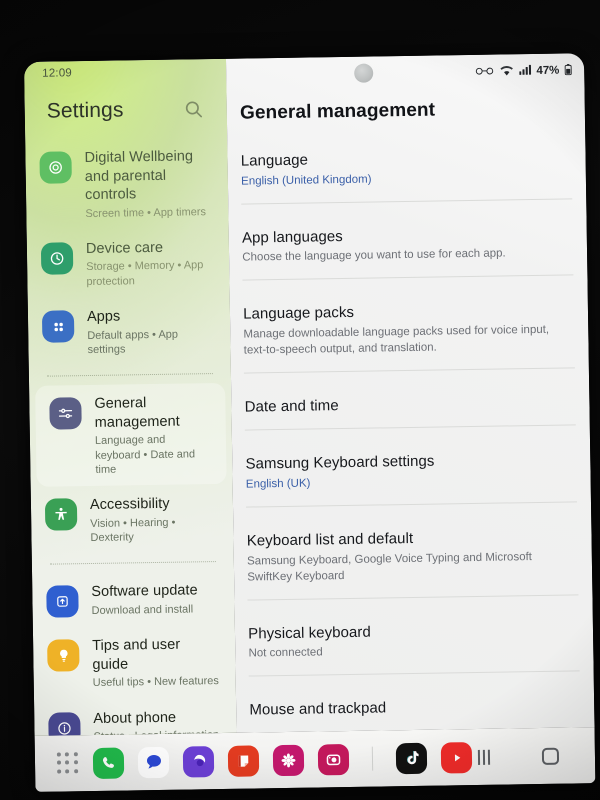  Describe the element at coordinates (124, 248) in the screenshot. I see `sidebar-item-label: Device care` at that location.